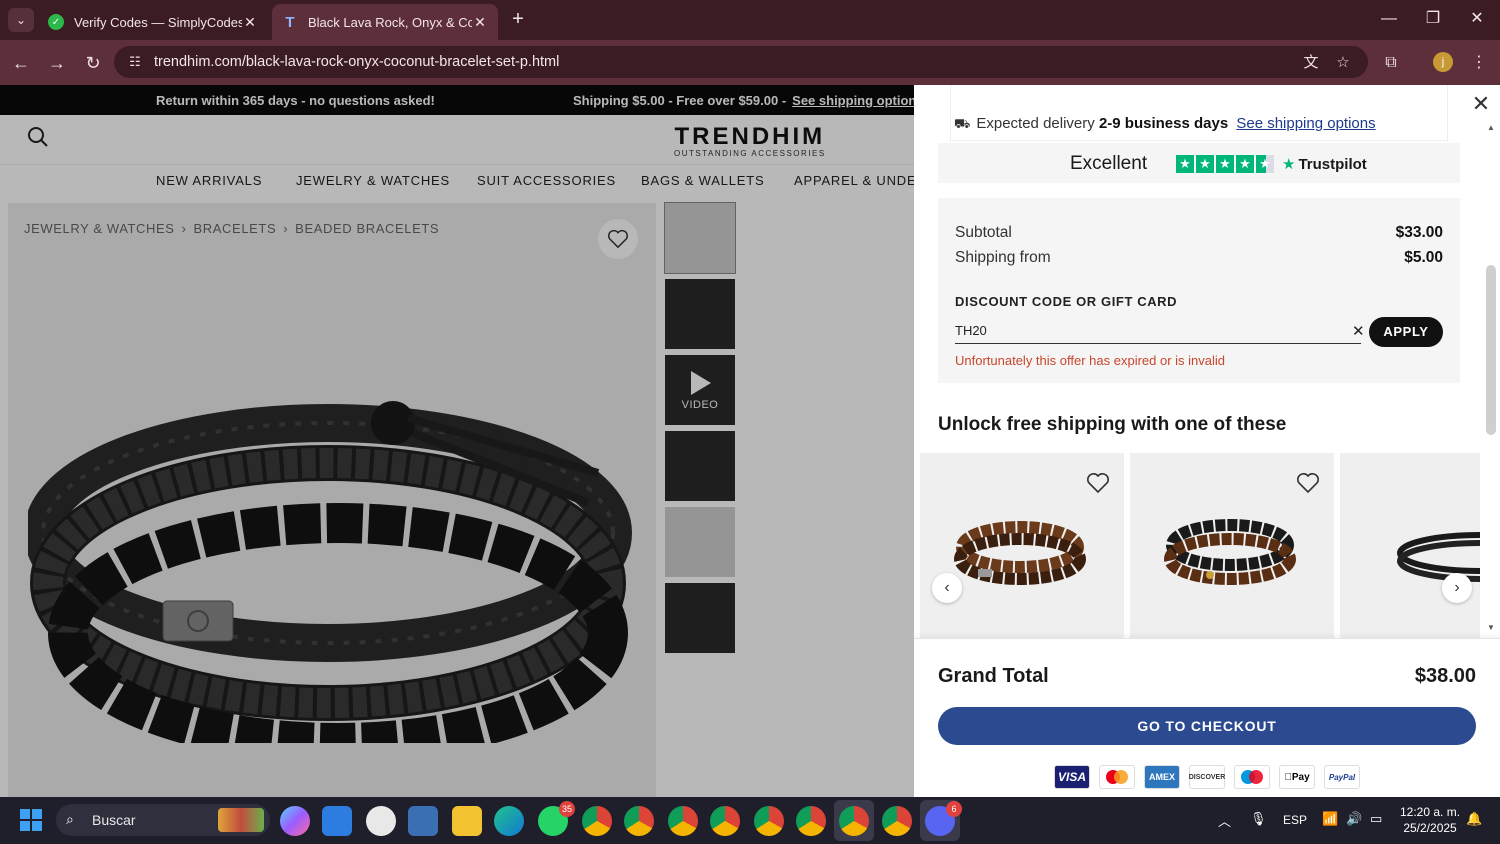 The image size is (1500, 844). I want to click on scroll-down-icon: ▼, so click(1491, 627).